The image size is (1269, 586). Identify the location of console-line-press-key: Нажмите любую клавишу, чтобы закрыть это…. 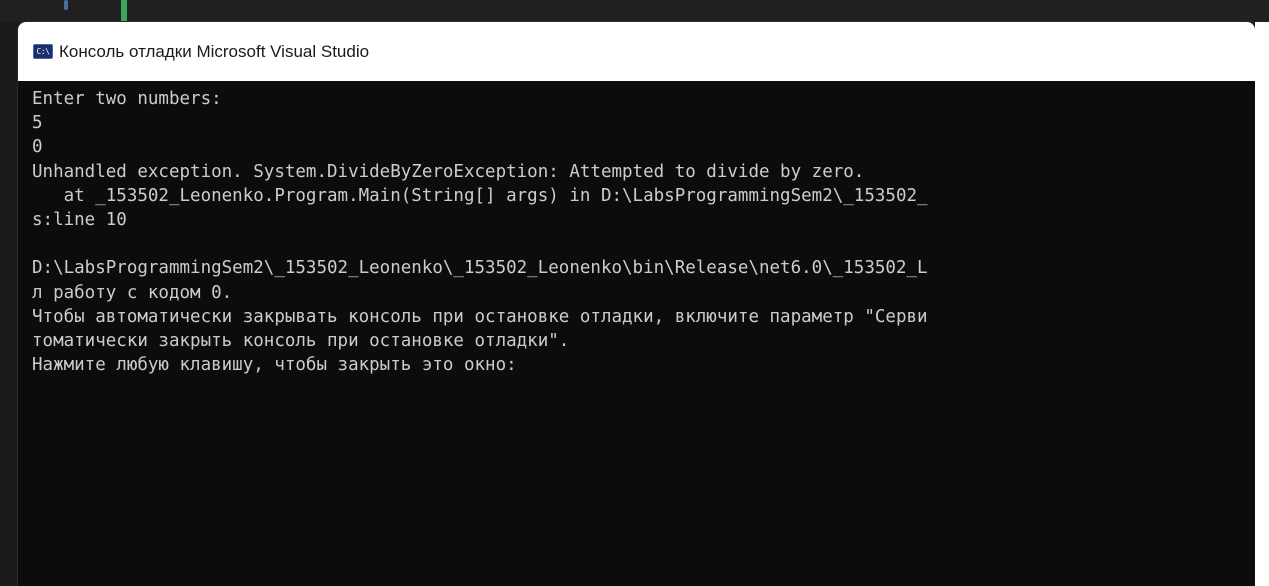
(274, 365).